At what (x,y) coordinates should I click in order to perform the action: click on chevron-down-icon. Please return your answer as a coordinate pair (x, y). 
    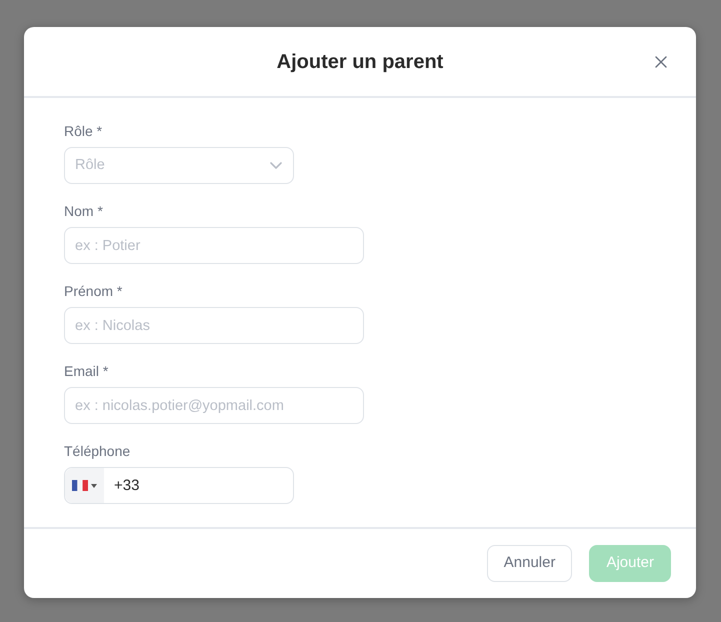
    Looking at the image, I should click on (276, 165).